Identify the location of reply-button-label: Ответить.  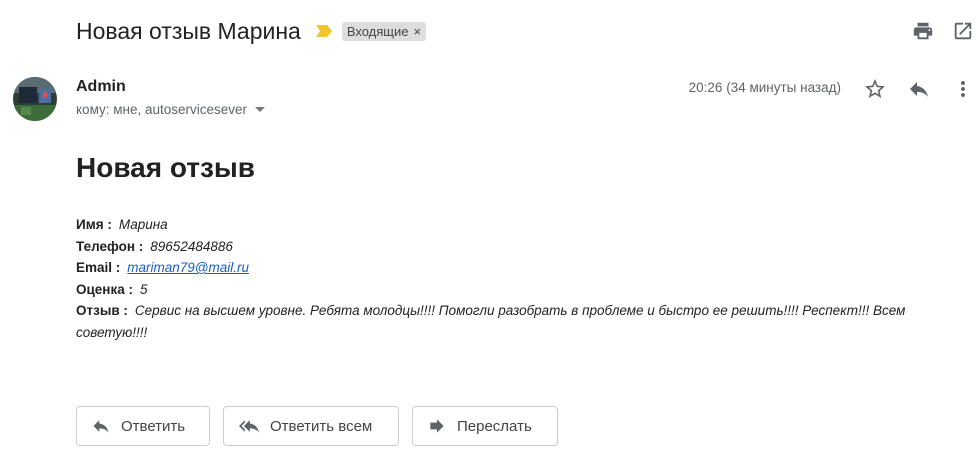
(153, 426).